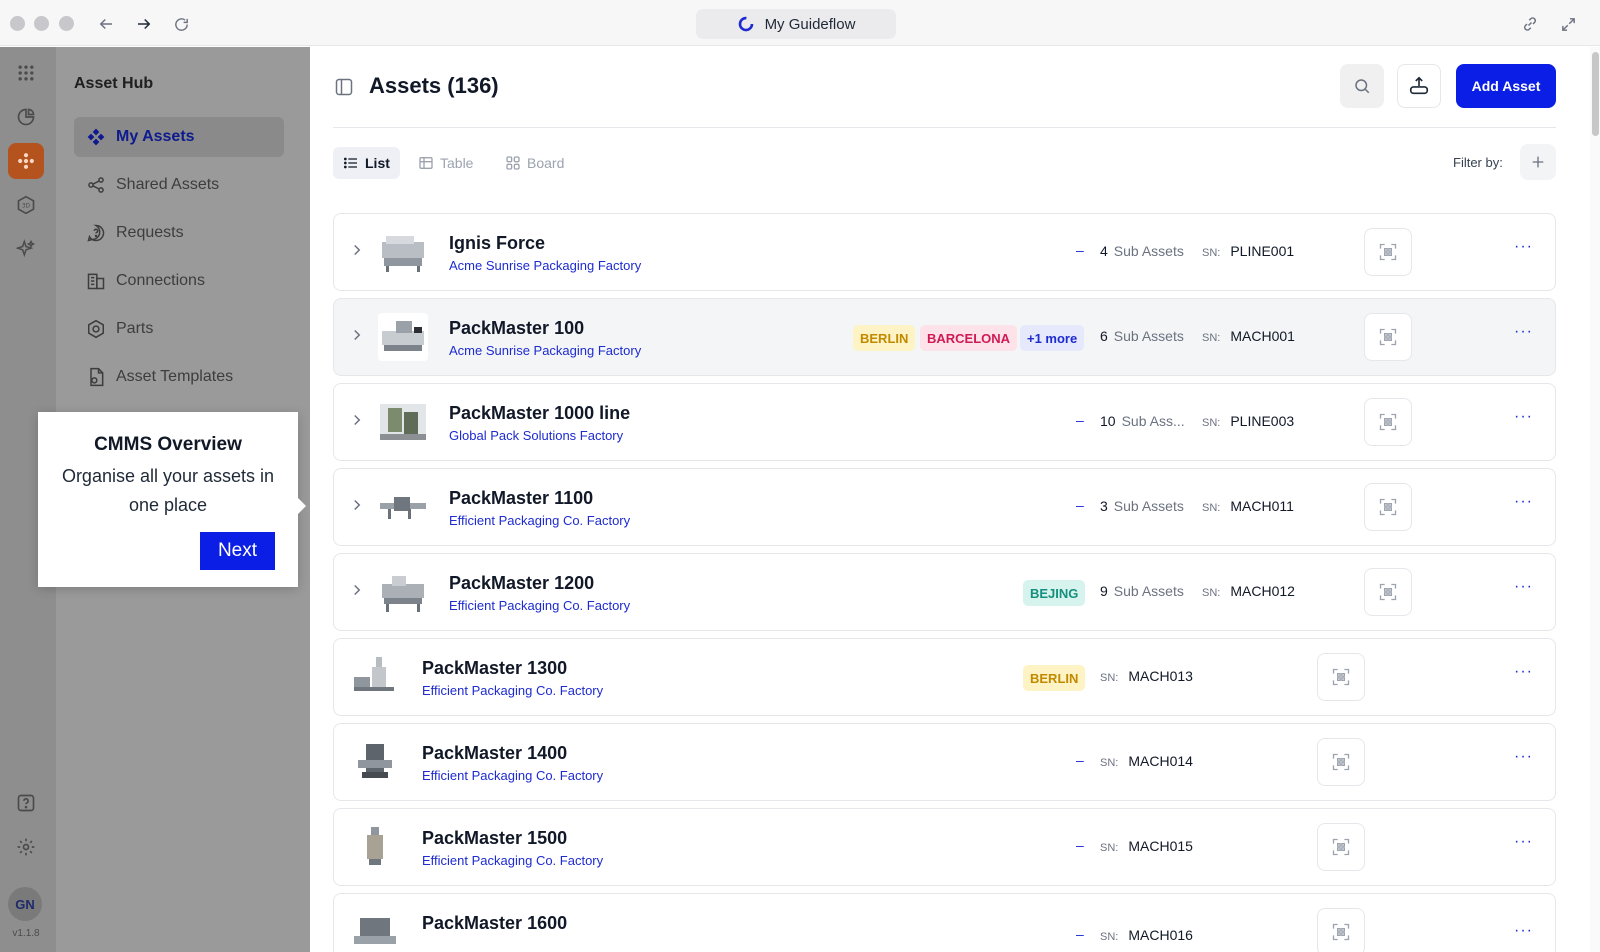 Image resolution: width=1600 pixels, height=952 pixels. What do you see at coordinates (796, 24) in the screenshot?
I see `address-tab: My Guideflow` at bounding box center [796, 24].